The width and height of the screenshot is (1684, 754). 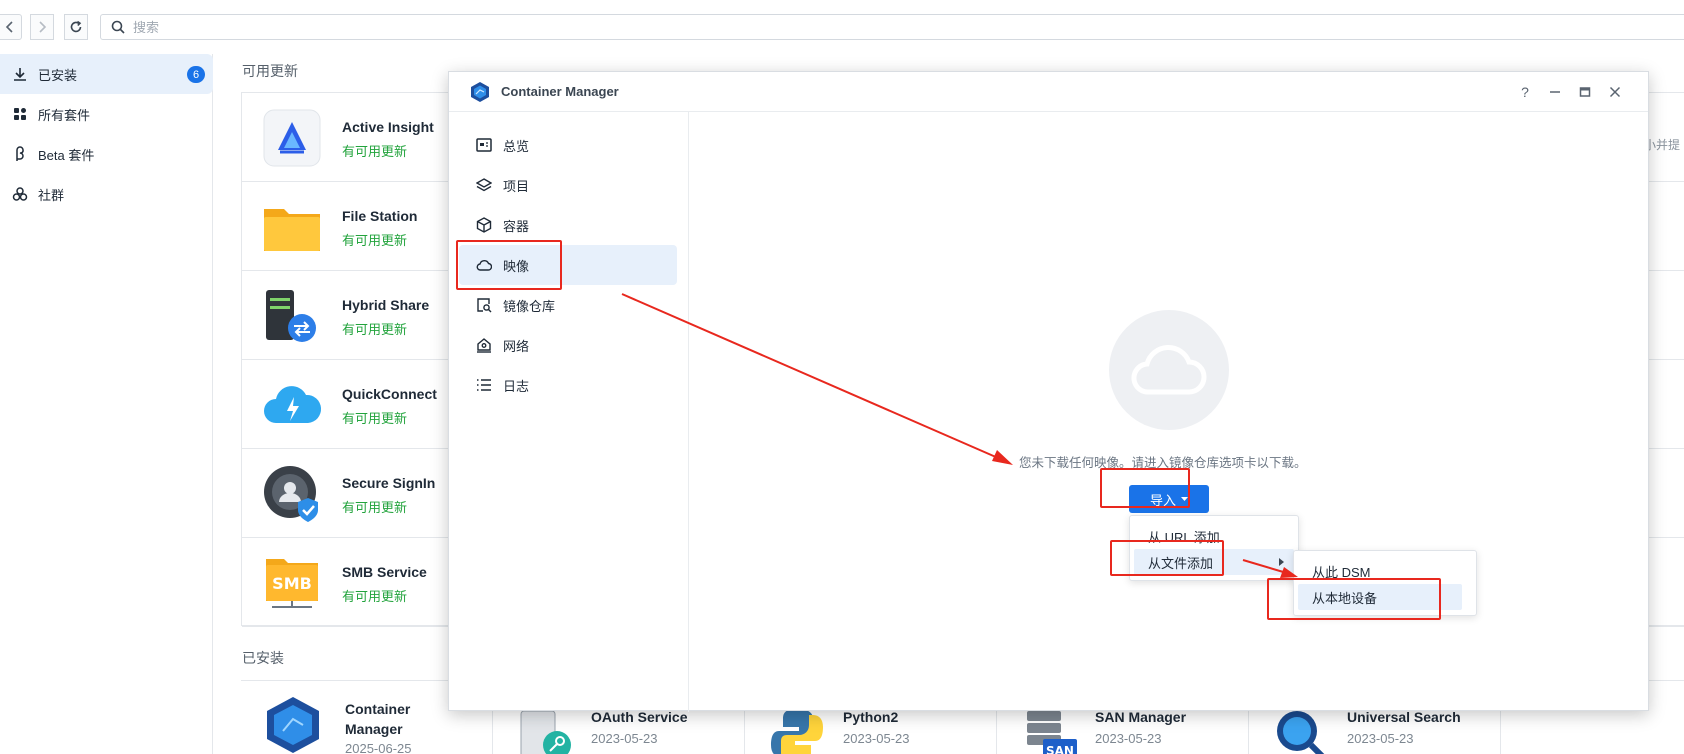 I want to click on container-manager-logo-icon, so click(x=480, y=92).